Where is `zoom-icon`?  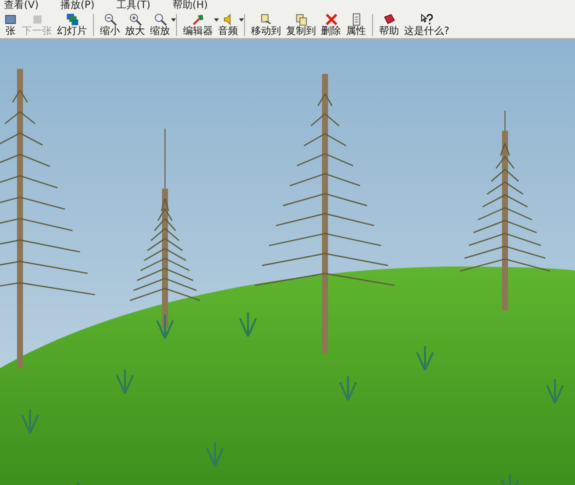 zoom-icon is located at coordinates (160, 19).